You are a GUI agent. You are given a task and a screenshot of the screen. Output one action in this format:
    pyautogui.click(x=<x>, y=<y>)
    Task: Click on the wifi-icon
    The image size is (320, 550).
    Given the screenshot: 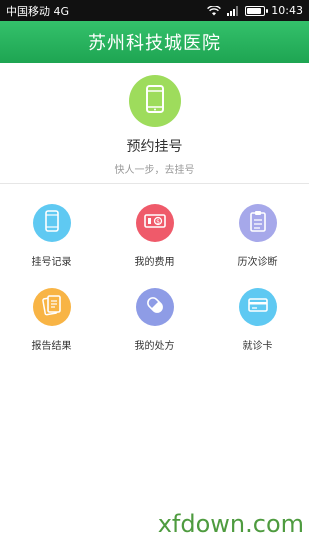 What is the action you would take?
    pyautogui.click(x=214, y=10)
    